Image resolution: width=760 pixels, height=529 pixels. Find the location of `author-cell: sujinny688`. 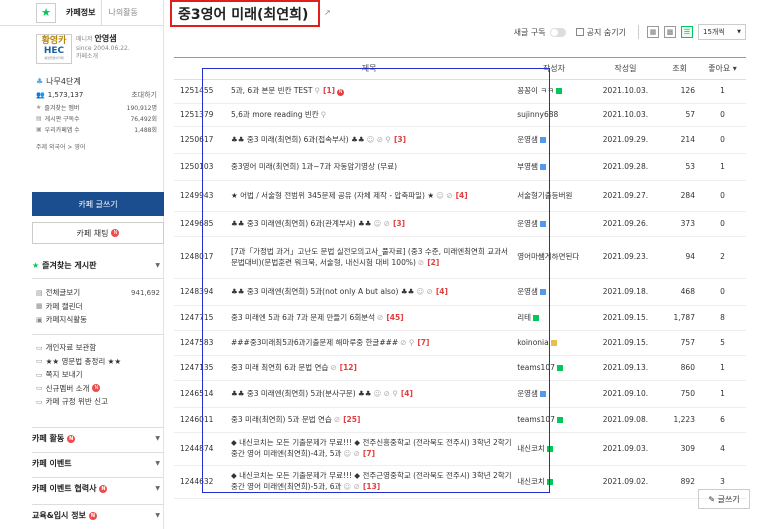

author-cell: sujinny688 is located at coordinates (554, 115).